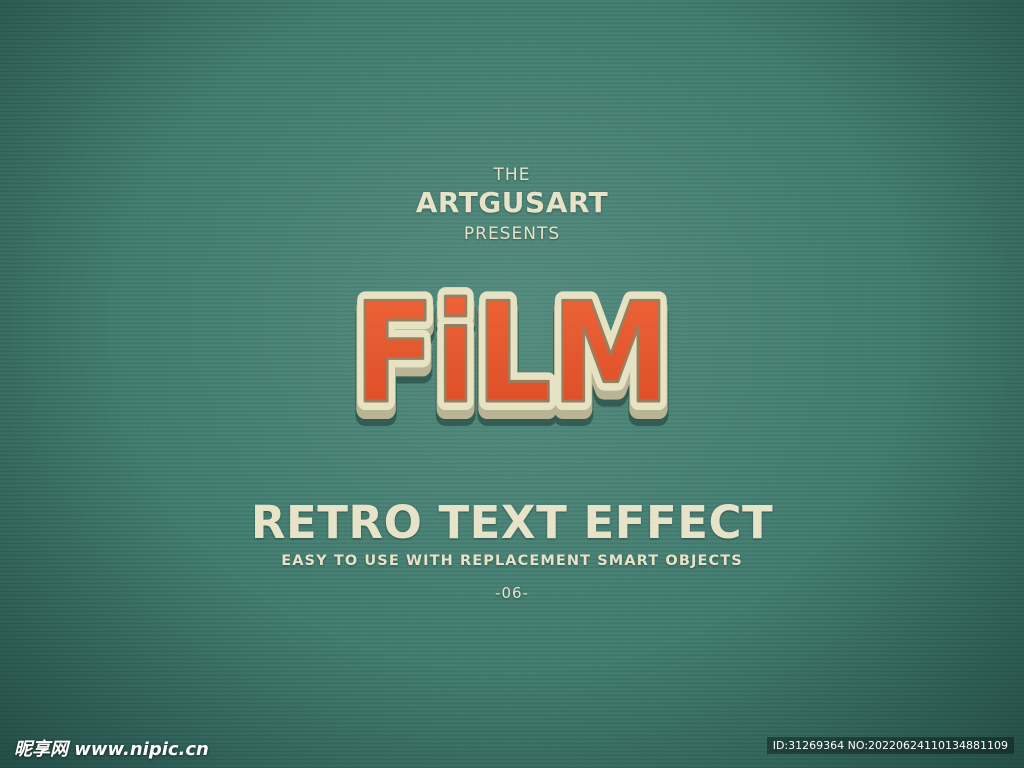 This screenshot has height=768, width=1024. Describe the element at coordinates (890, 745) in the screenshot. I see `watermark-id: ID:31269364 NO:20220624110134881109` at that location.